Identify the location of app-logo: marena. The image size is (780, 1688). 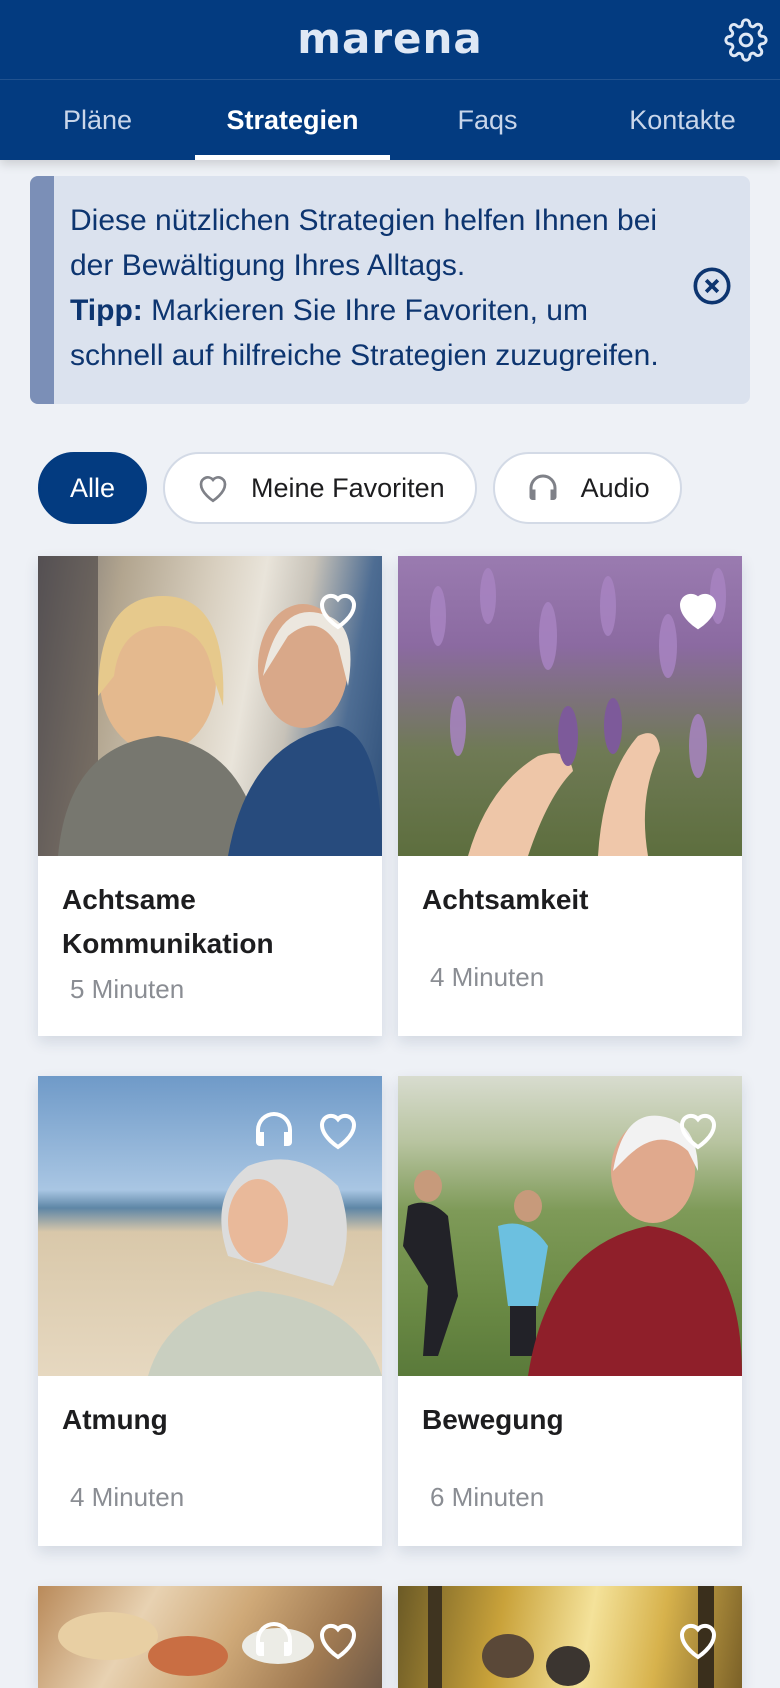
(390, 38).